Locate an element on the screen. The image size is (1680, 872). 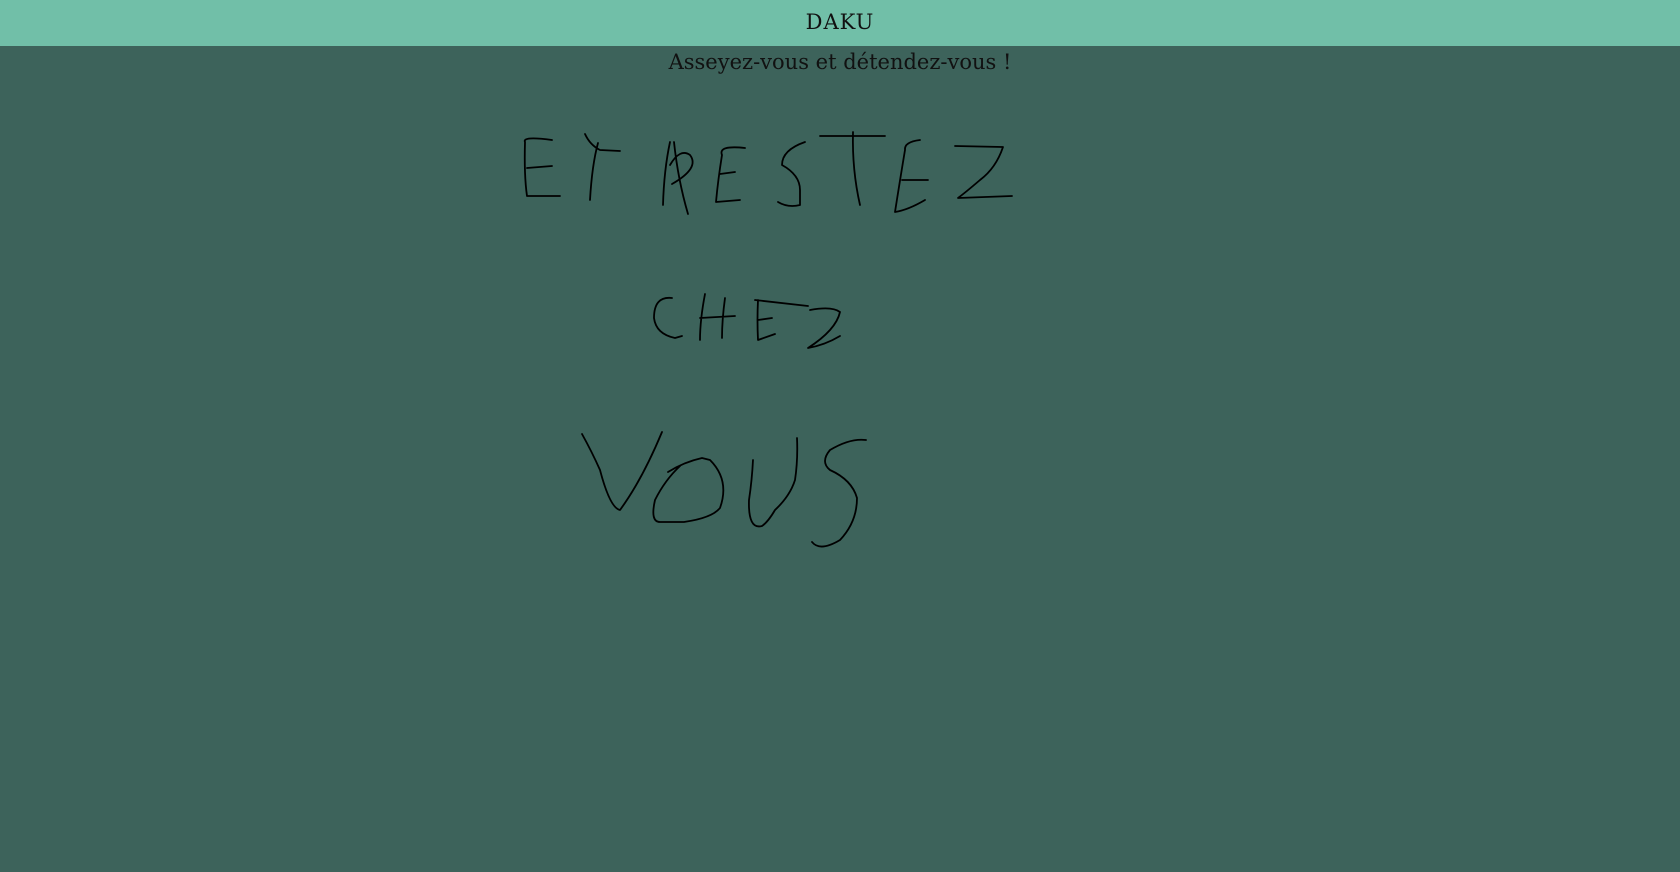
site-title: DAKU is located at coordinates (840, 22).